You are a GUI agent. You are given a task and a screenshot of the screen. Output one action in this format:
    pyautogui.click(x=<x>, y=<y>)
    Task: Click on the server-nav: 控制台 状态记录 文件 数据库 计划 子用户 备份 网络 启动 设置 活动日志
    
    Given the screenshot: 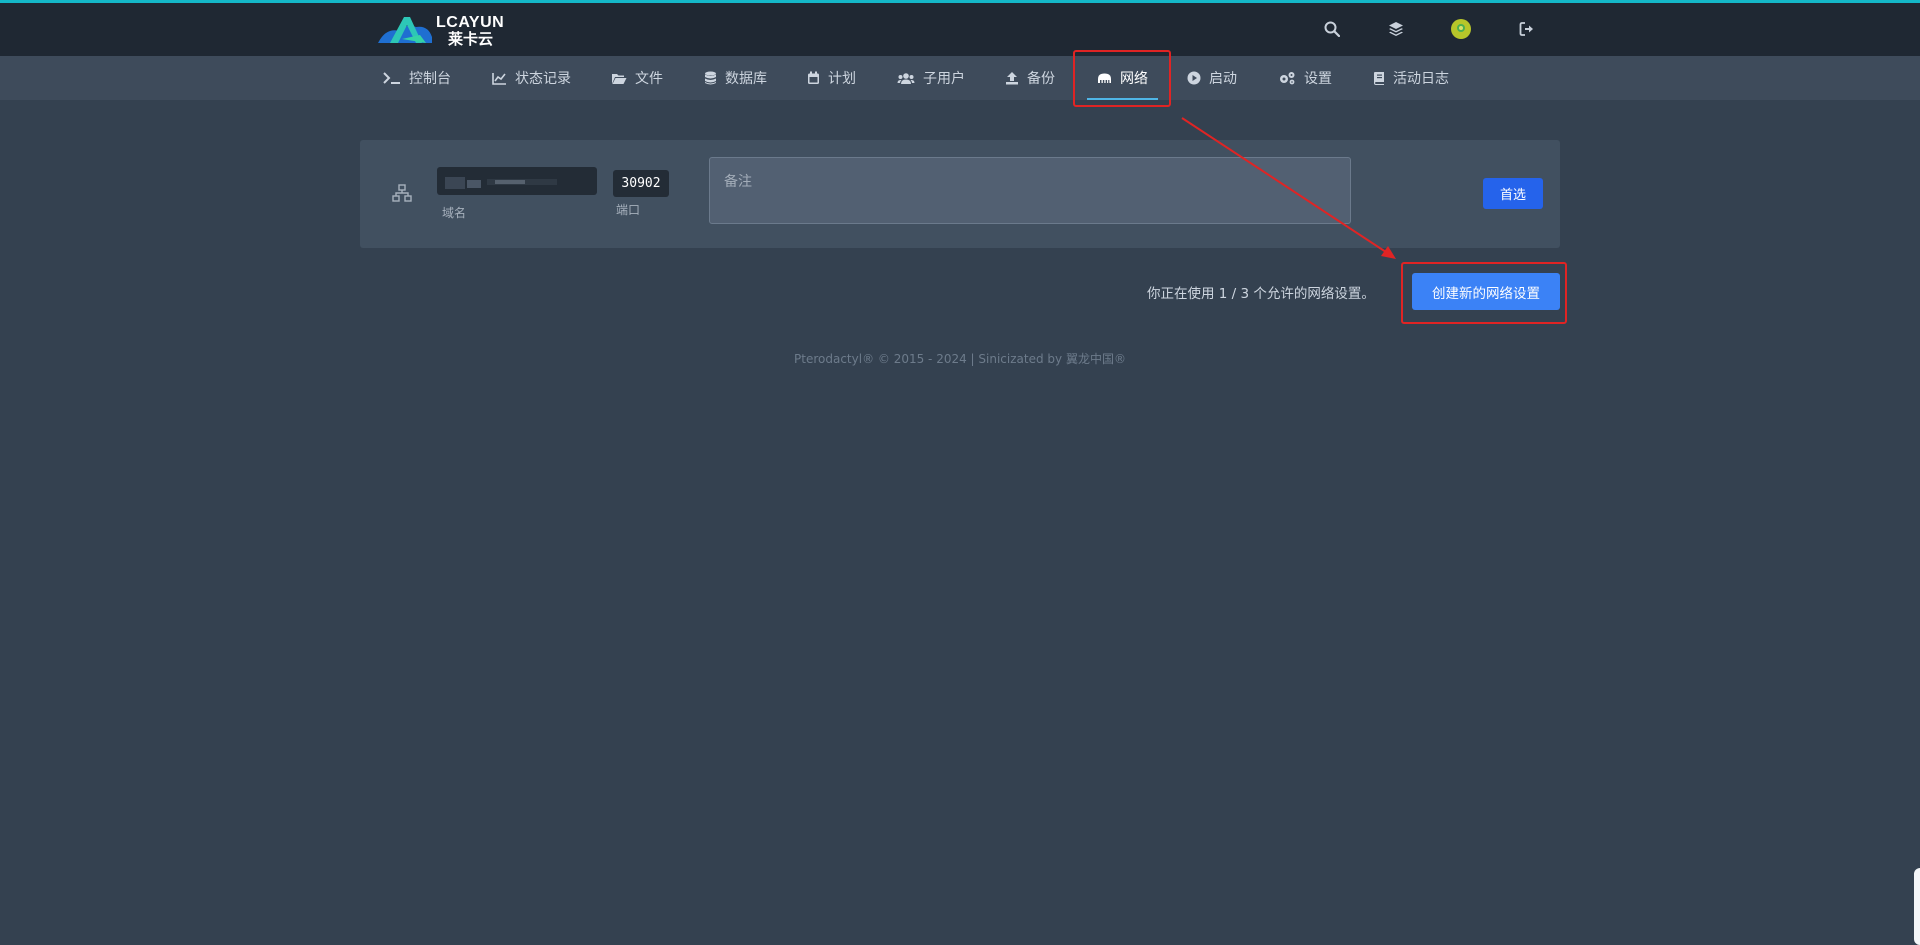 What is the action you would take?
    pyautogui.click(x=960, y=78)
    